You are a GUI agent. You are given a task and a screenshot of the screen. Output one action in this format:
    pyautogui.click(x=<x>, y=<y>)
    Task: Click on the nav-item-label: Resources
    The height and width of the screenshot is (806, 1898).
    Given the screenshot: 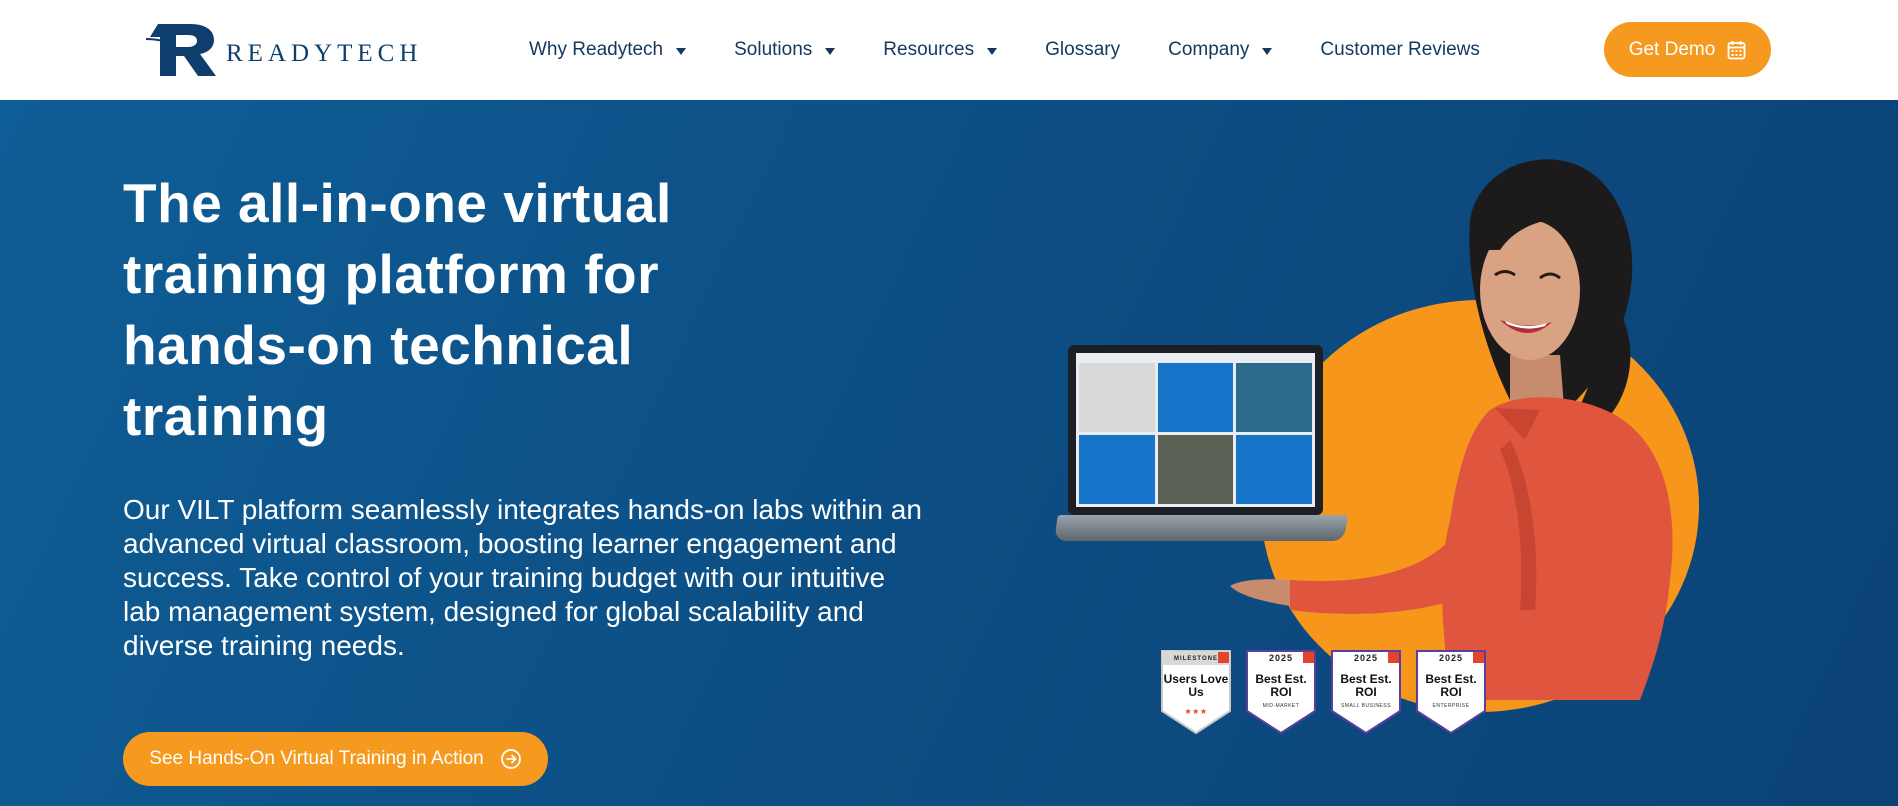 What is the action you would take?
    pyautogui.click(x=929, y=49)
    